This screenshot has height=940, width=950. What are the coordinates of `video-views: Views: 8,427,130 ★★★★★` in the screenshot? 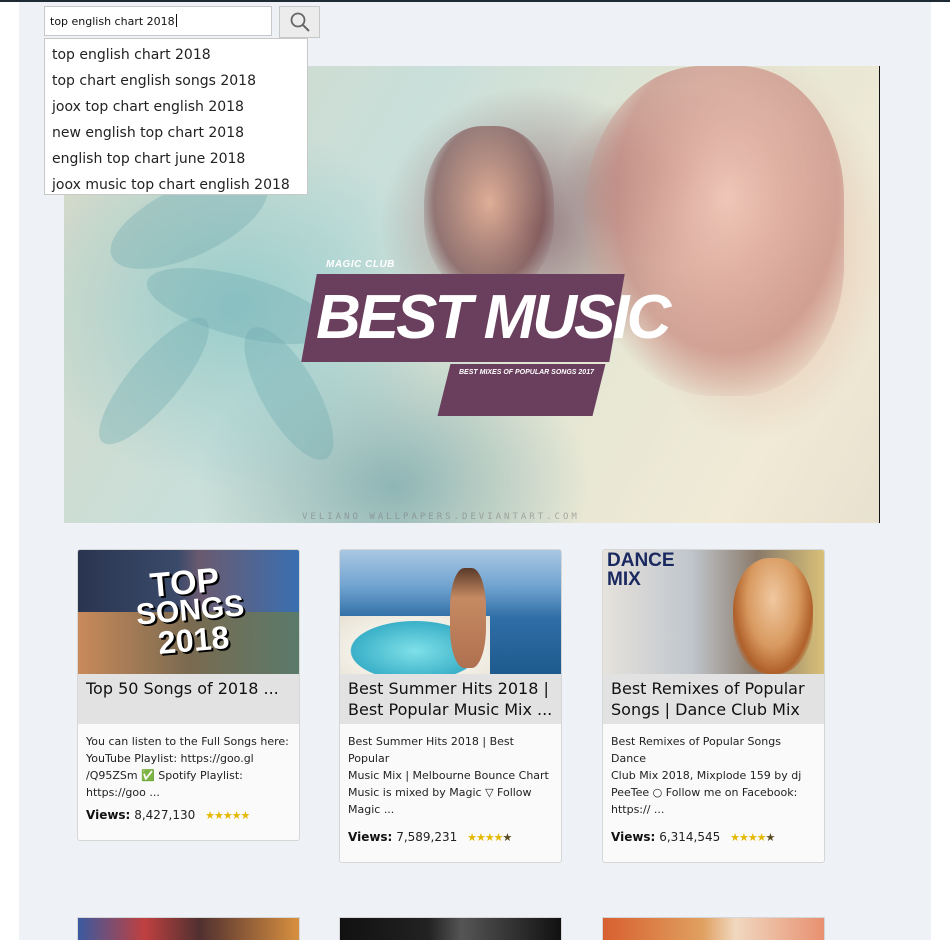 It's located at (168, 817).